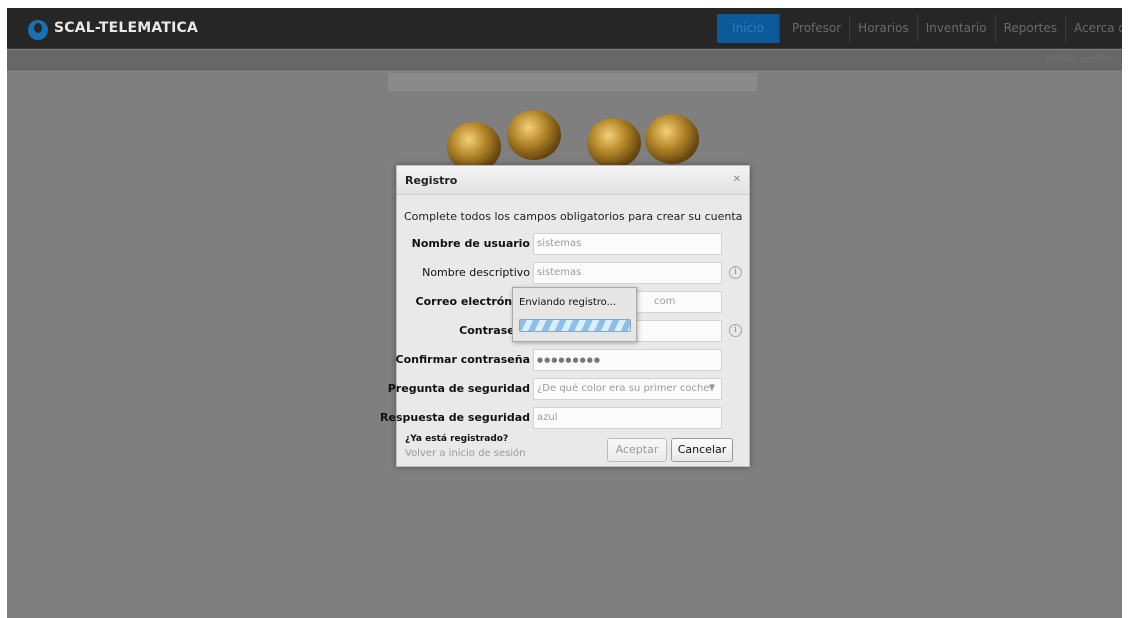  I want to click on already-registered-text: ¿Ya está registrado?, so click(457, 439).